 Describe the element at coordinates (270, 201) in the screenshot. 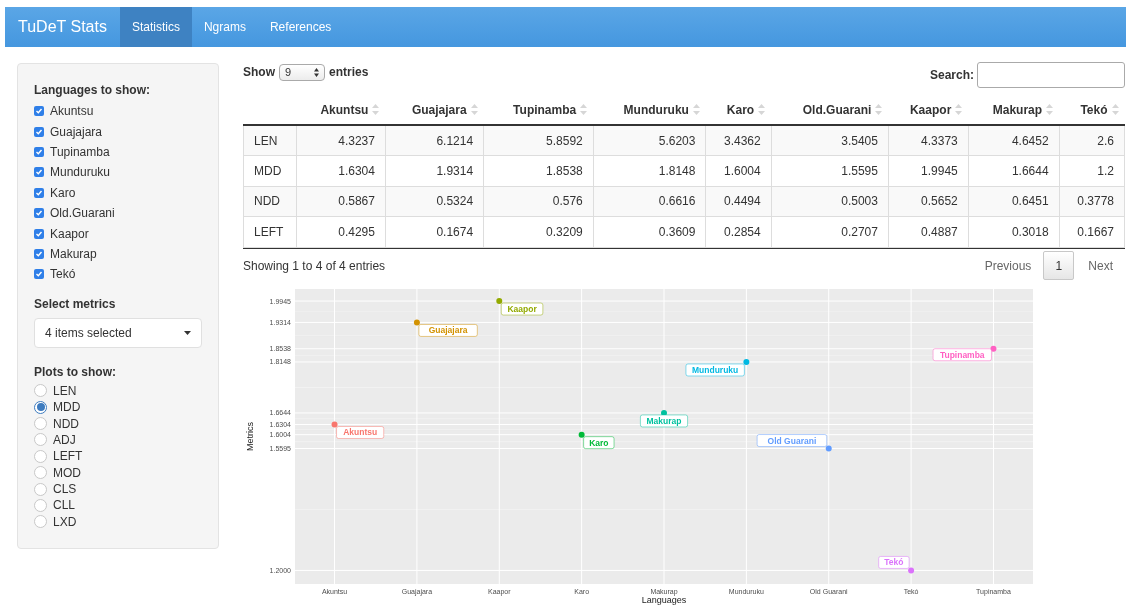

I see `table-cell: NDD` at that location.